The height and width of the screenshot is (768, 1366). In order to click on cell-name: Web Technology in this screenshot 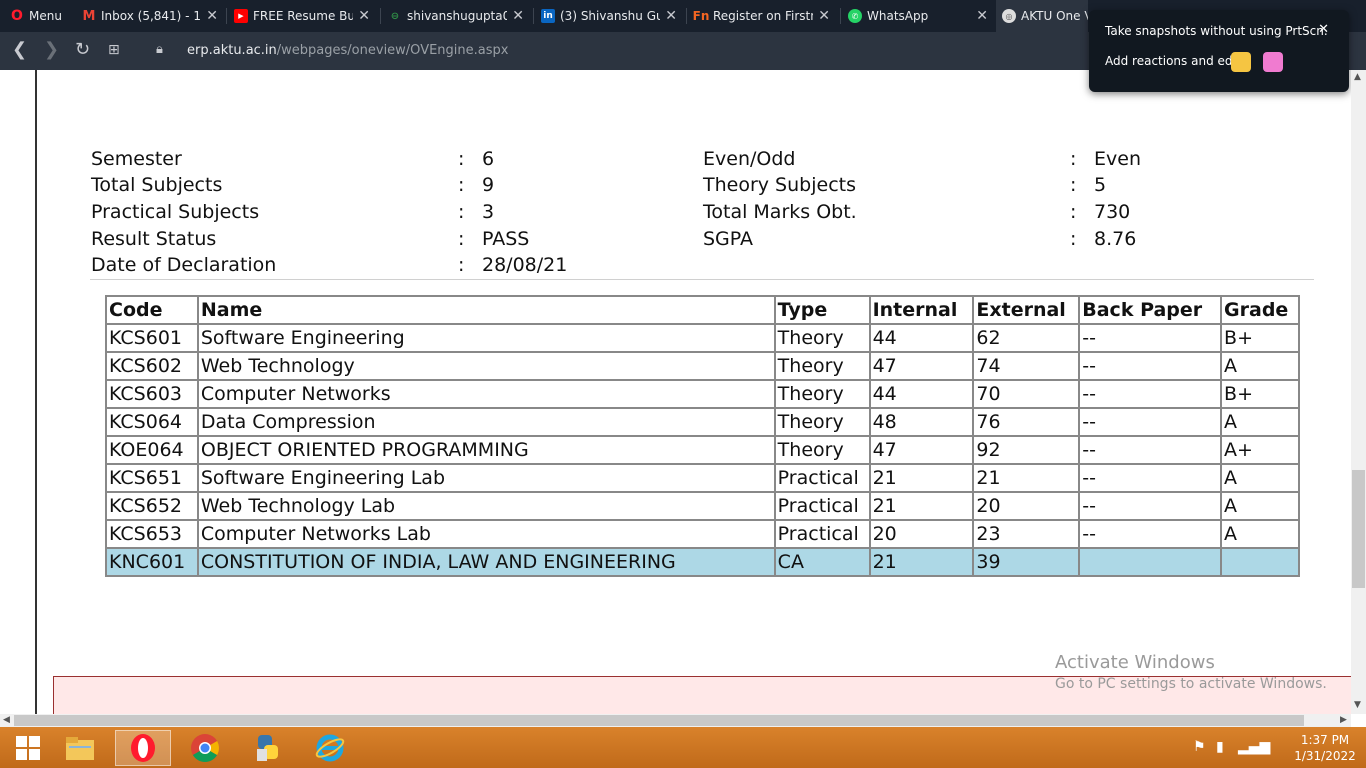, I will do `click(486, 366)`.